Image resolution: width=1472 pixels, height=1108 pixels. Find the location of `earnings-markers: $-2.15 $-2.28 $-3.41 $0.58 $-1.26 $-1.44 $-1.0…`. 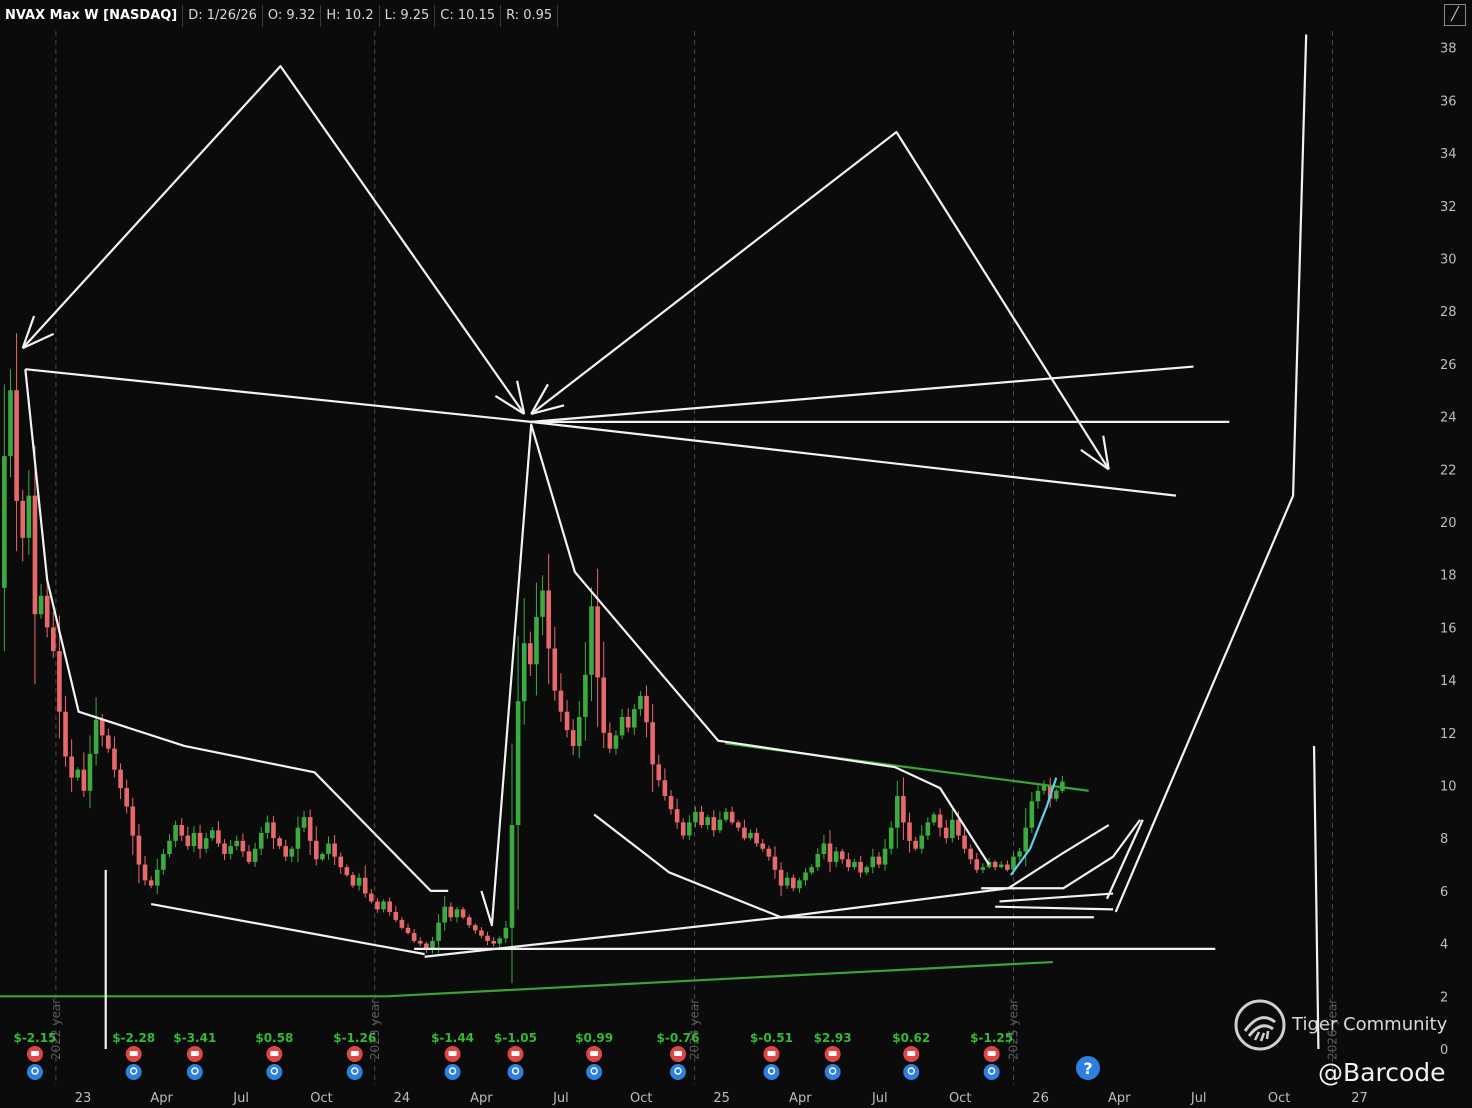

earnings-markers: $-2.15 $-2.28 $-3.41 $0.58 $-1.26 $-1.44 $-1.0… is located at coordinates (556, 1055).